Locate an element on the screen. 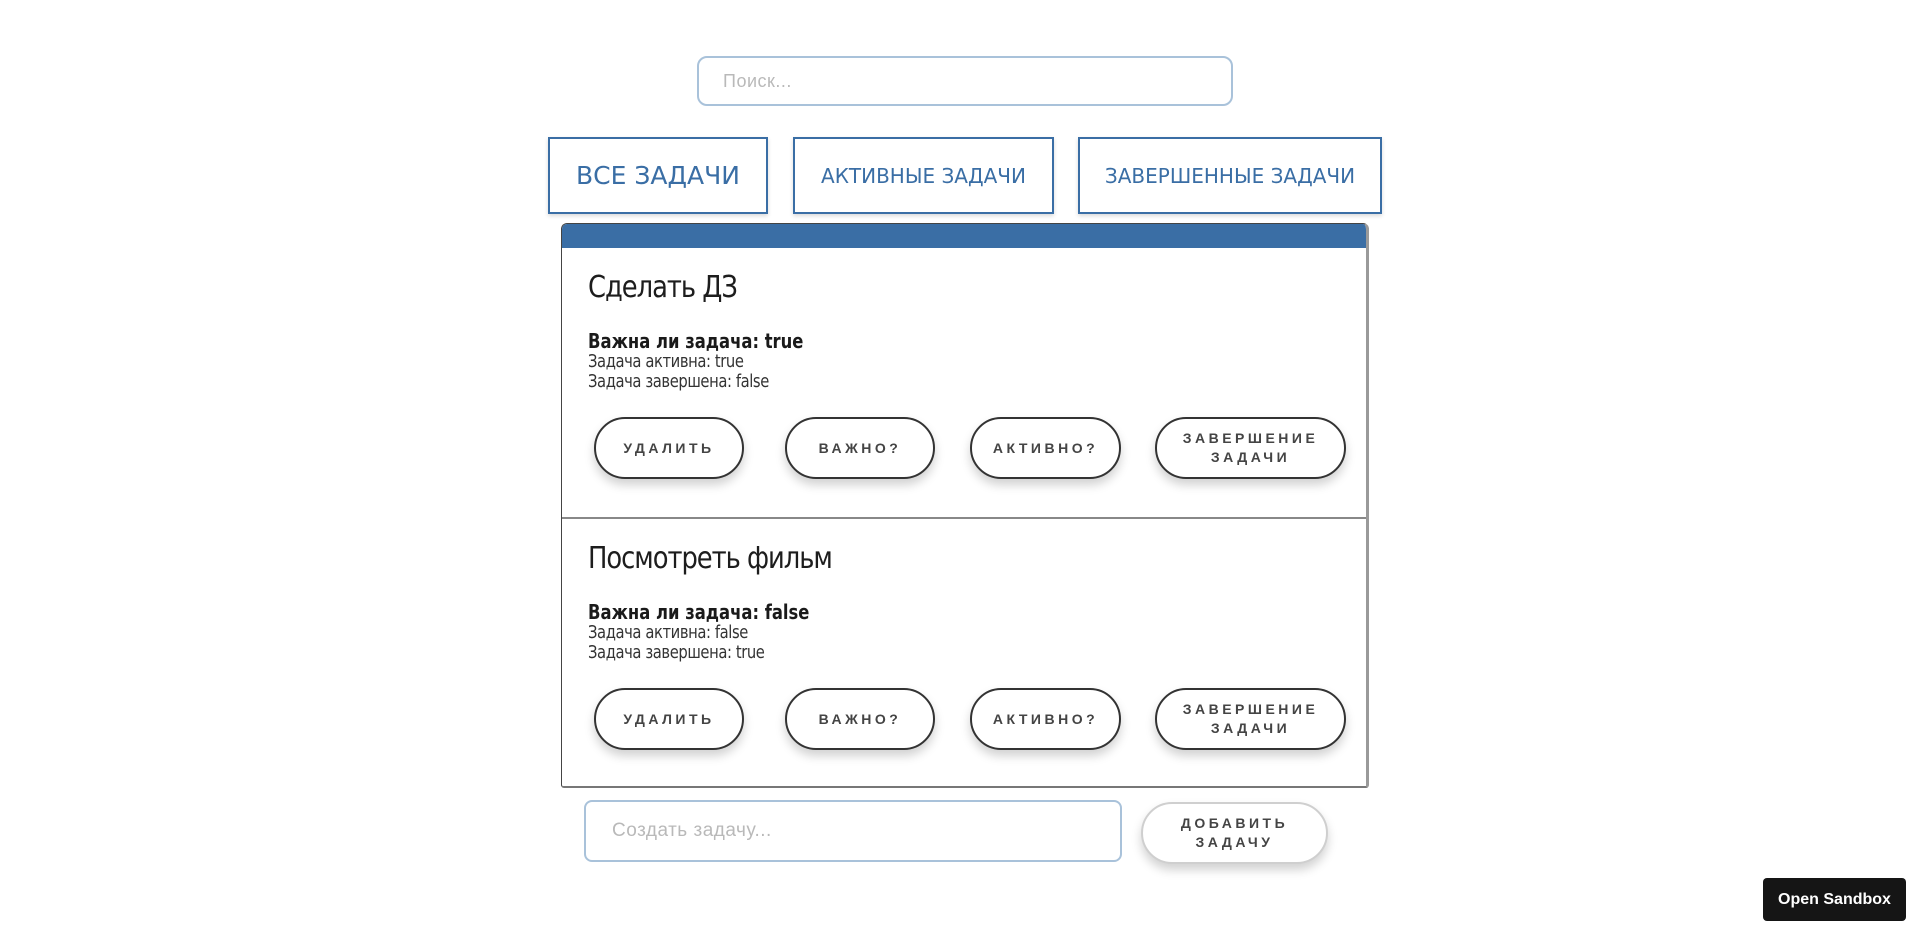 This screenshot has height=932, width=1920. search-container is located at coordinates (965, 81).